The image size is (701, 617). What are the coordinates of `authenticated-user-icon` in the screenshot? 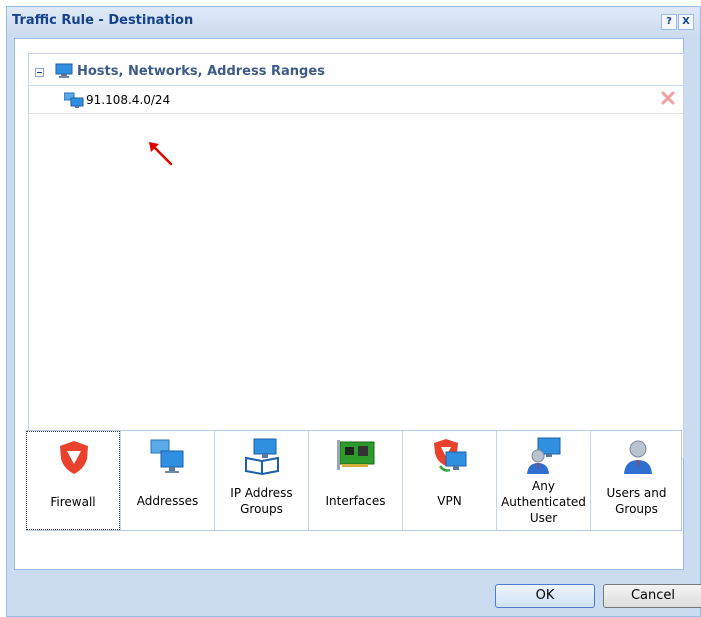 It's located at (544, 455).